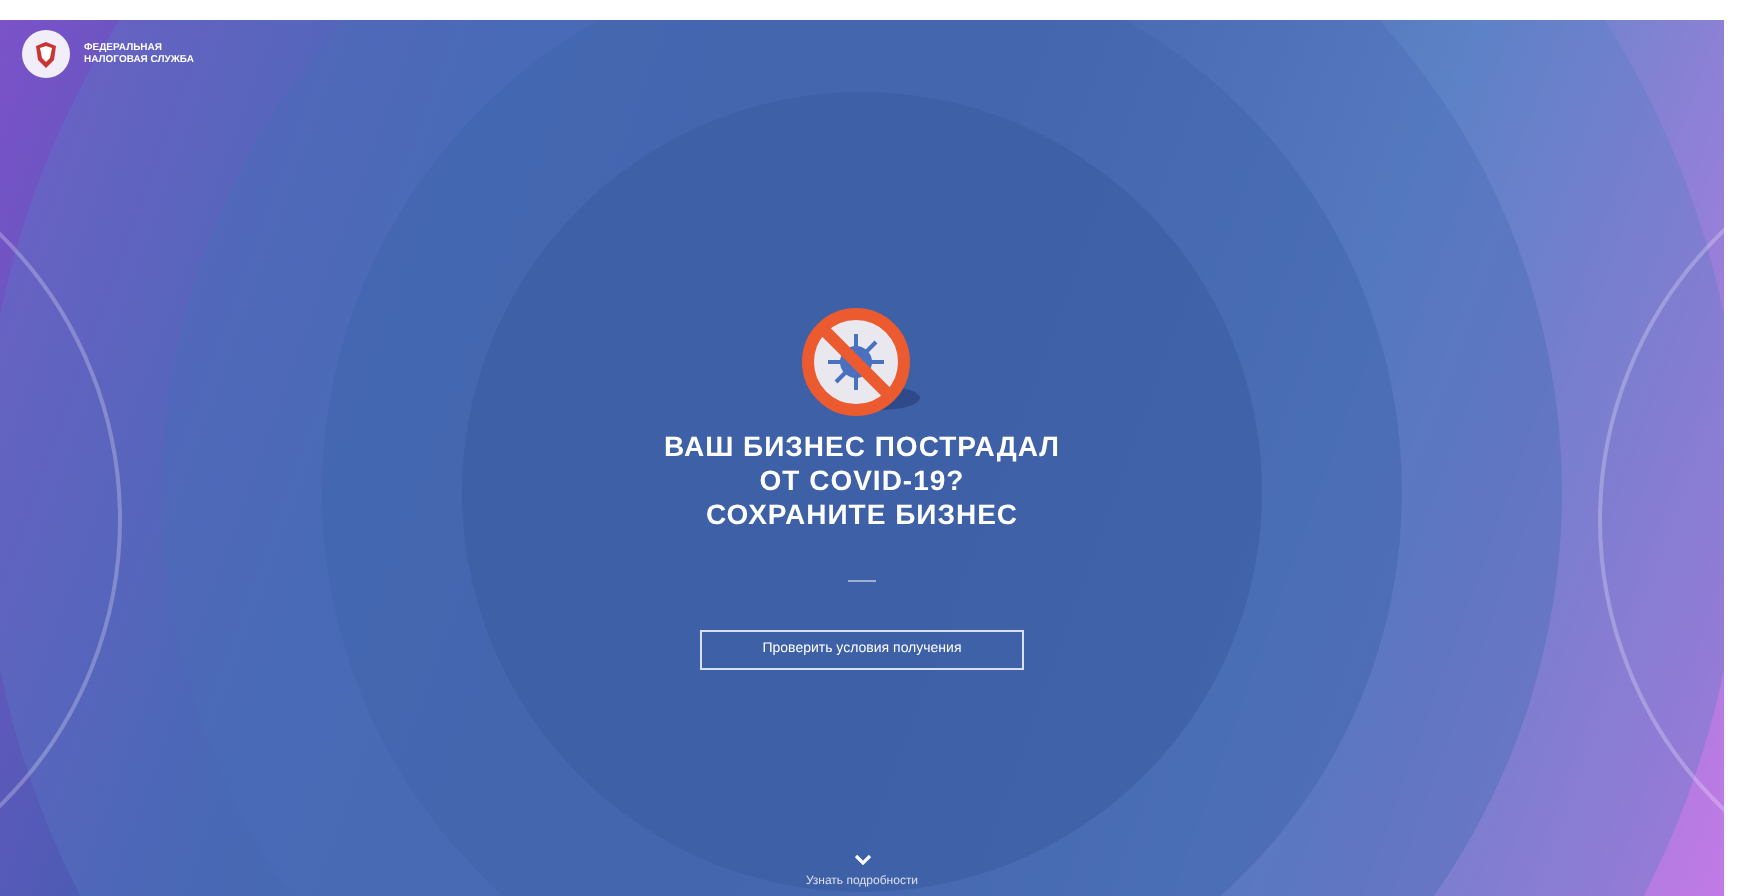 The height and width of the screenshot is (896, 1740). I want to click on no-virus-icon, so click(862, 362).